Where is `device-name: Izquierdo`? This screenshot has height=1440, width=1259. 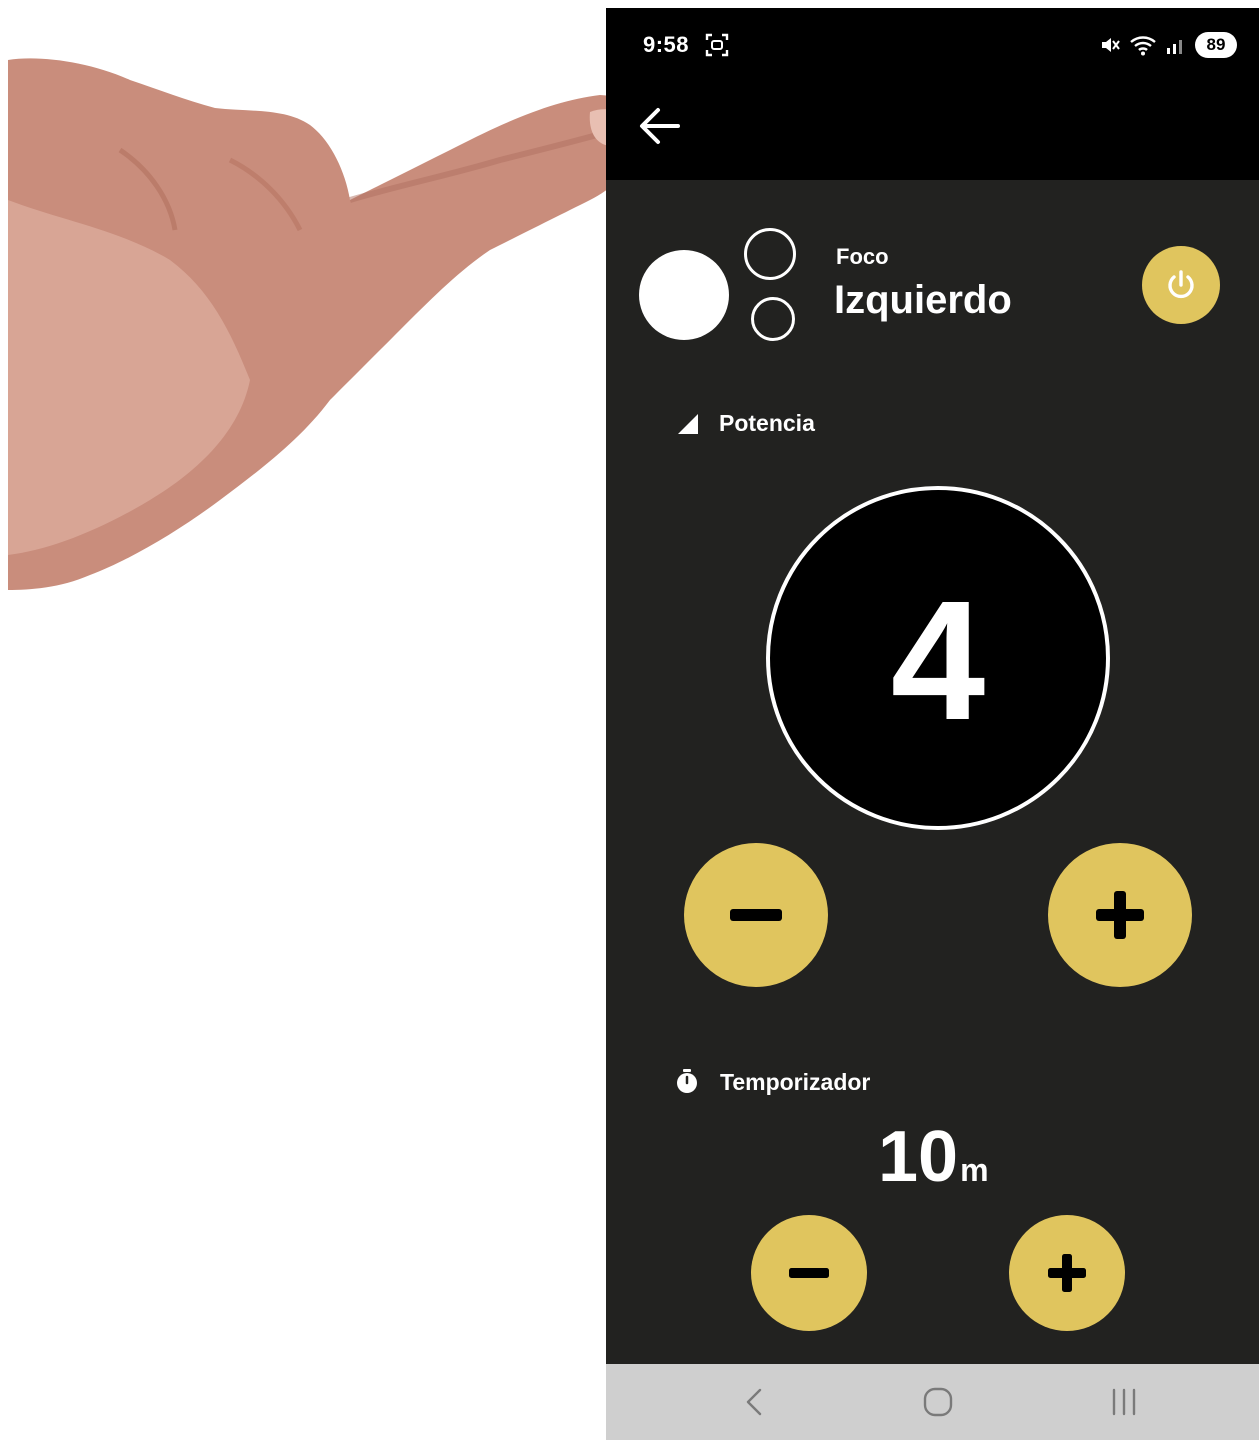
device-name: Izquierdo is located at coordinates (923, 300).